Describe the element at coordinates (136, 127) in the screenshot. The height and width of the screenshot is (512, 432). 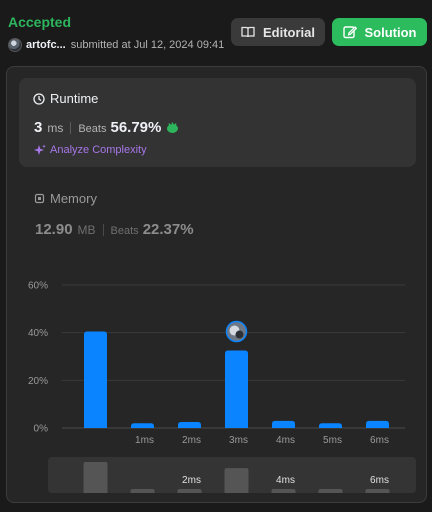
I see `runtime-beats-value: 56.79%` at that location.